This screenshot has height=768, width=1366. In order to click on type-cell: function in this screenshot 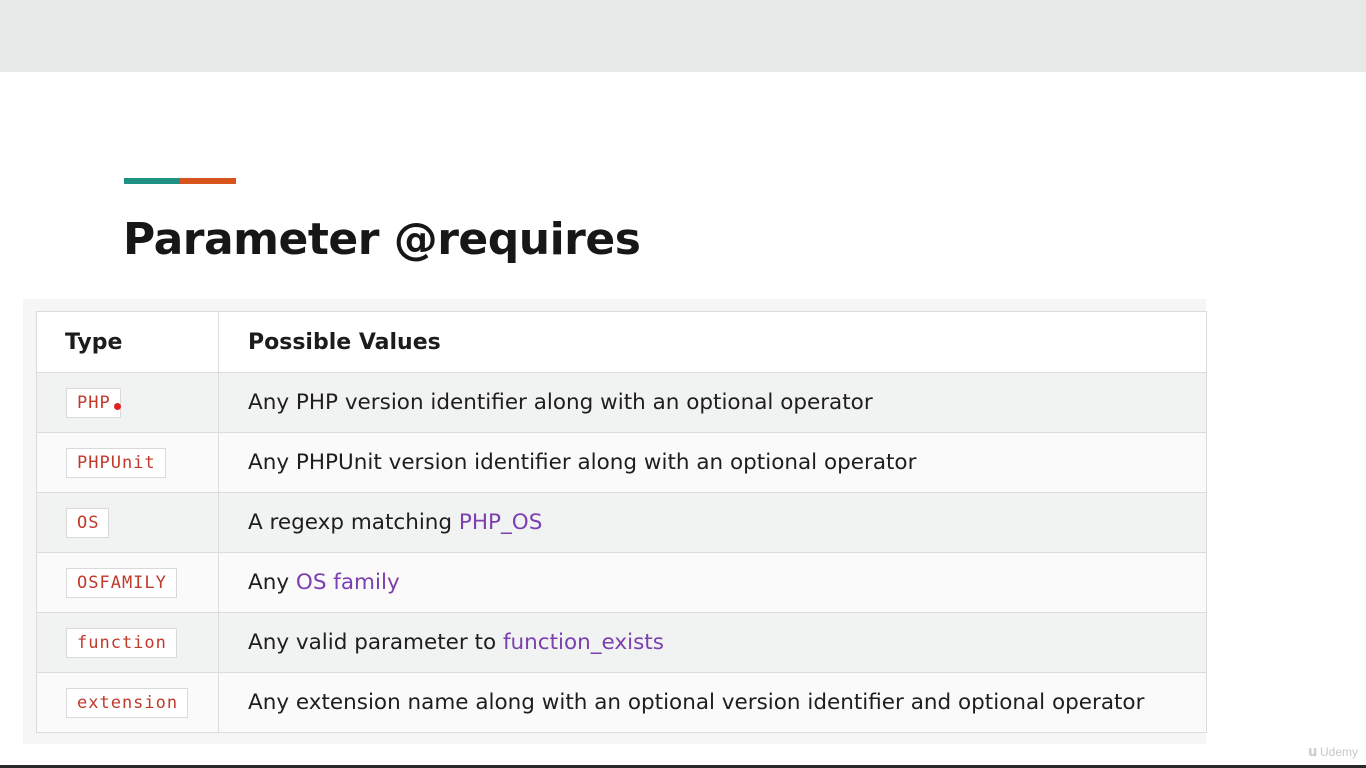, I will do `click(127, 642)`.